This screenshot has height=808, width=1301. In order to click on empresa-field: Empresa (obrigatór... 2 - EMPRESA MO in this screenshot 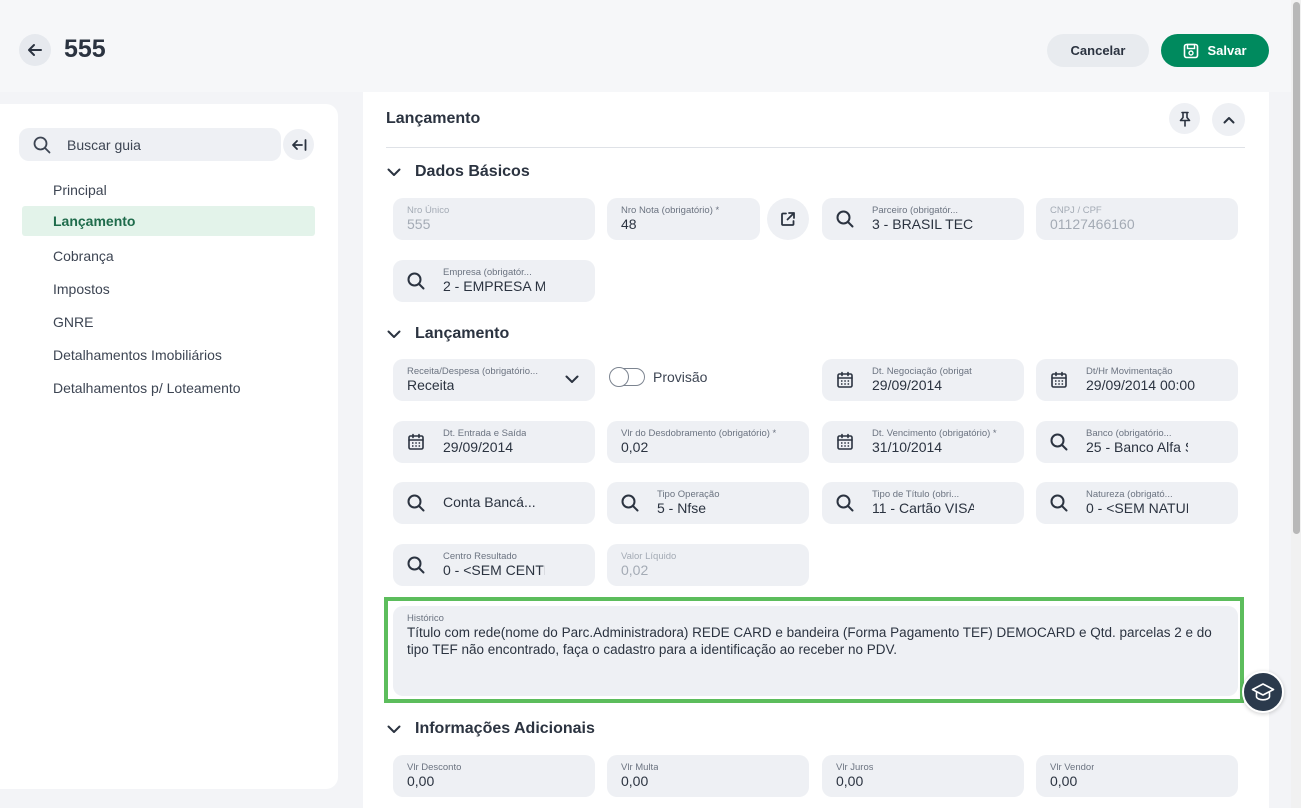, I will do `click(494, 281)`.